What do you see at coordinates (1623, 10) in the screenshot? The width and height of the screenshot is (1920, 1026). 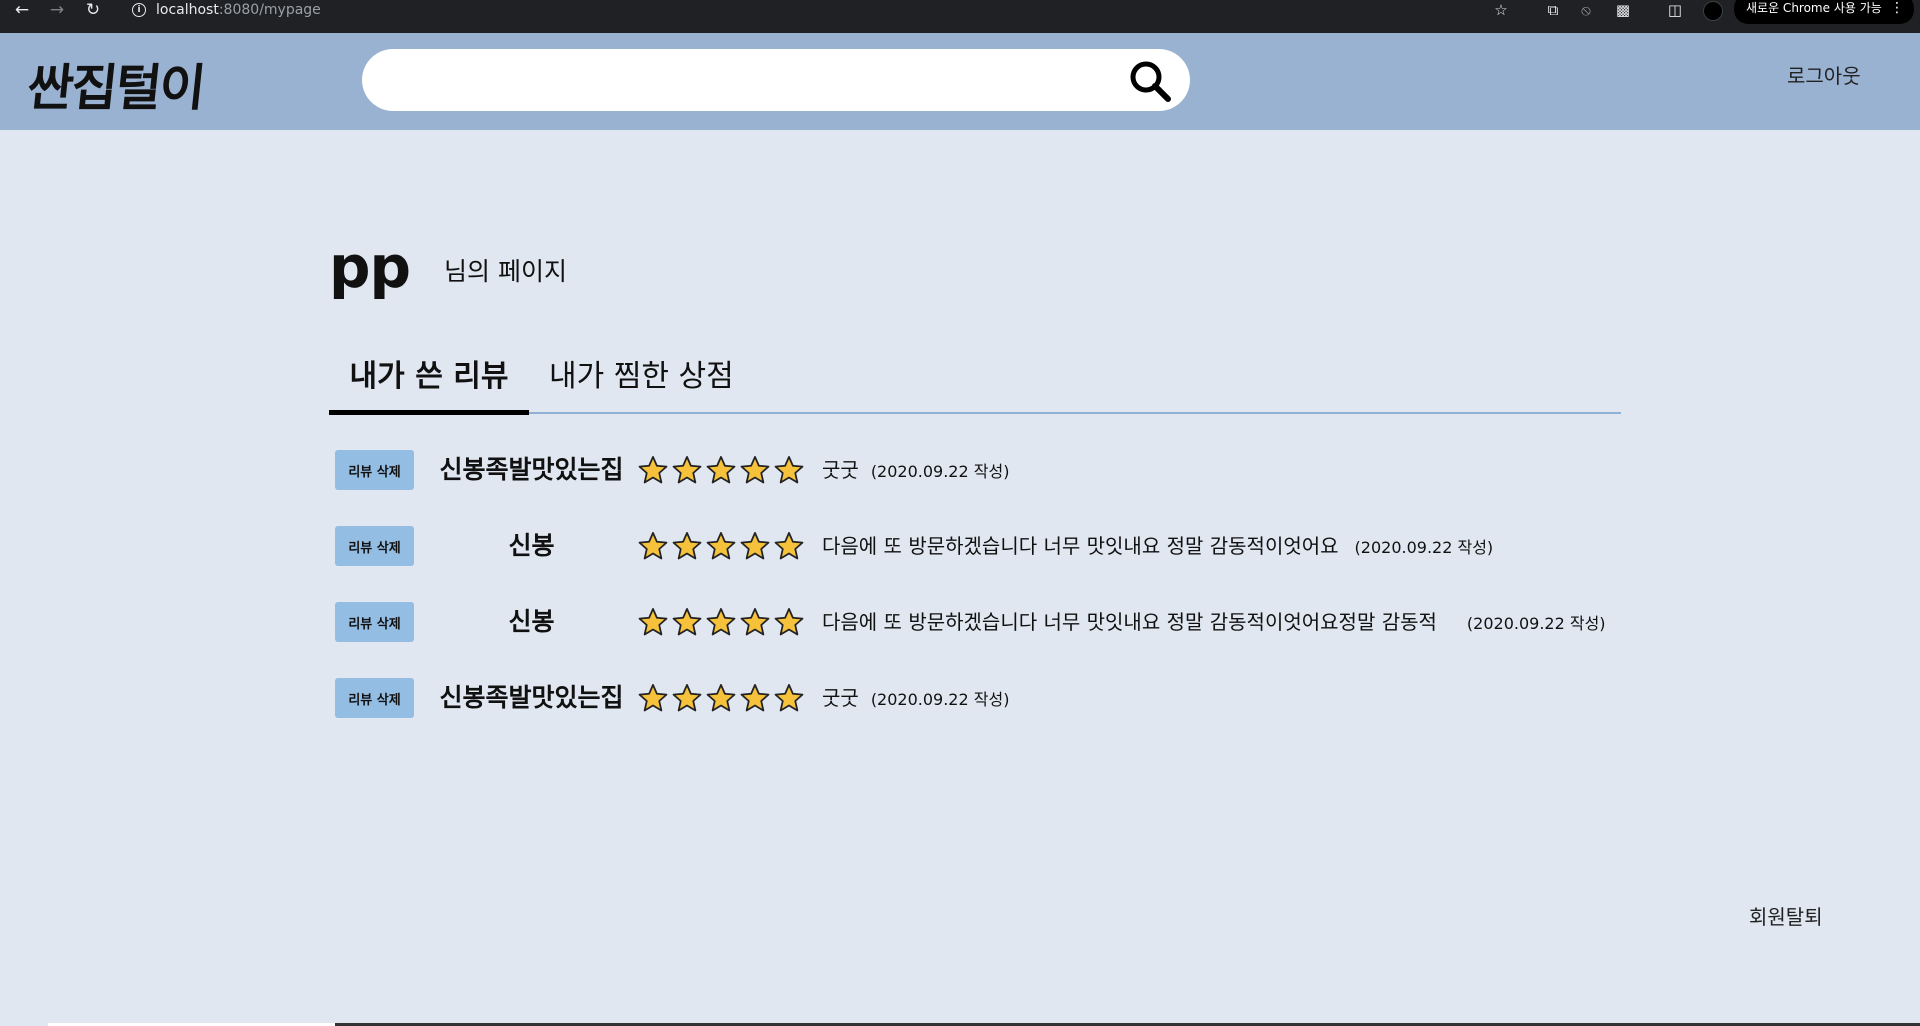 I see `extensions-puzzle-icon: ▩` at bounding box center [1623, 10].